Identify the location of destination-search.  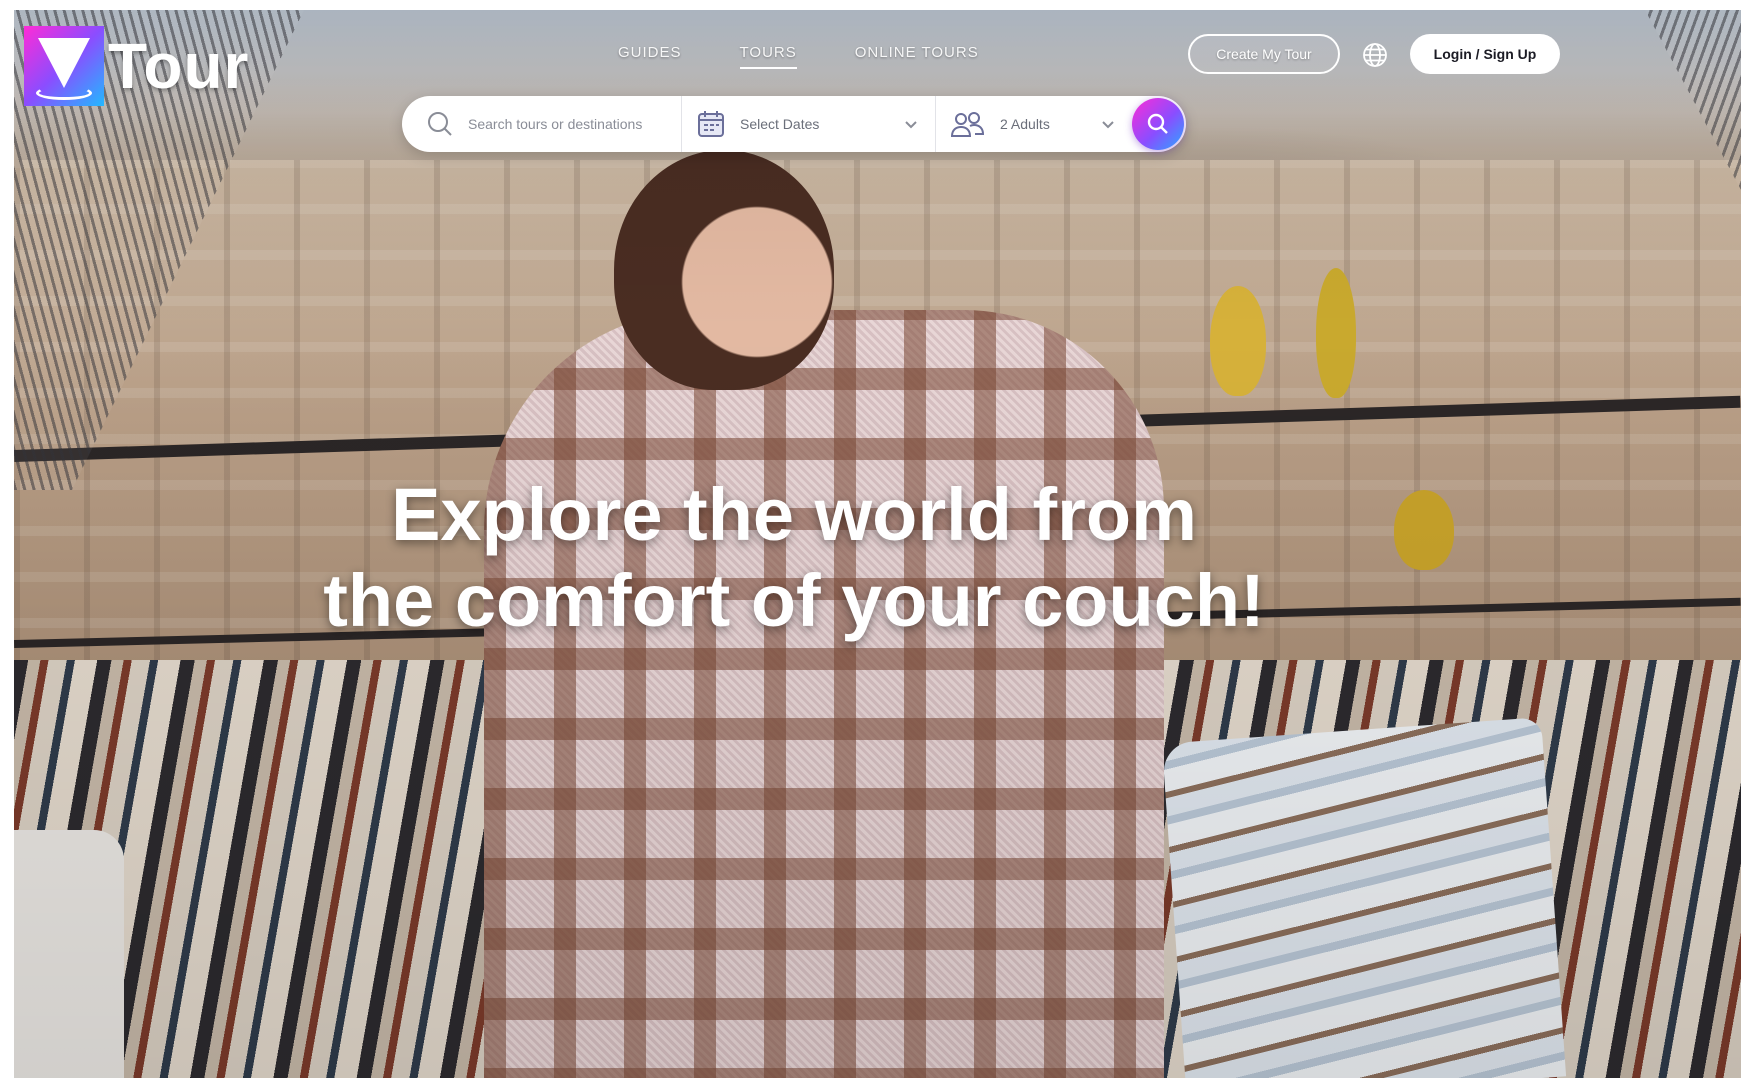
(542, 124).